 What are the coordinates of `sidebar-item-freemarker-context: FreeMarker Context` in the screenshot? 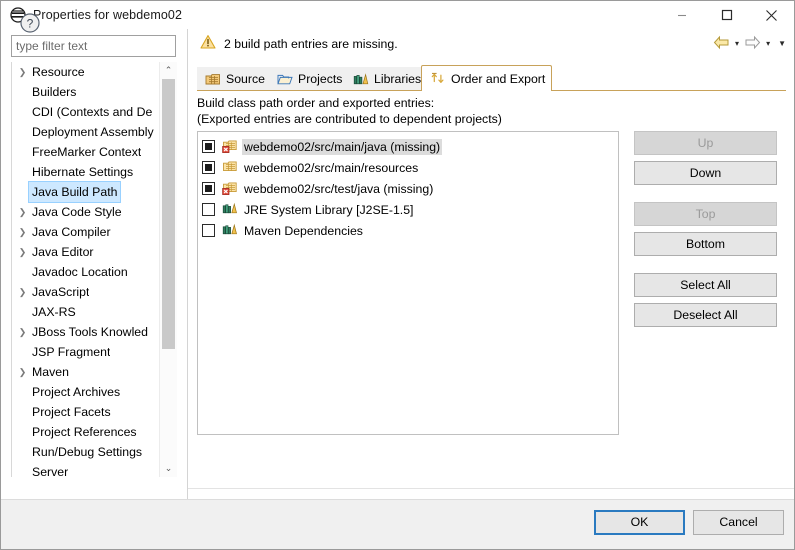 It's located at (88, 152).